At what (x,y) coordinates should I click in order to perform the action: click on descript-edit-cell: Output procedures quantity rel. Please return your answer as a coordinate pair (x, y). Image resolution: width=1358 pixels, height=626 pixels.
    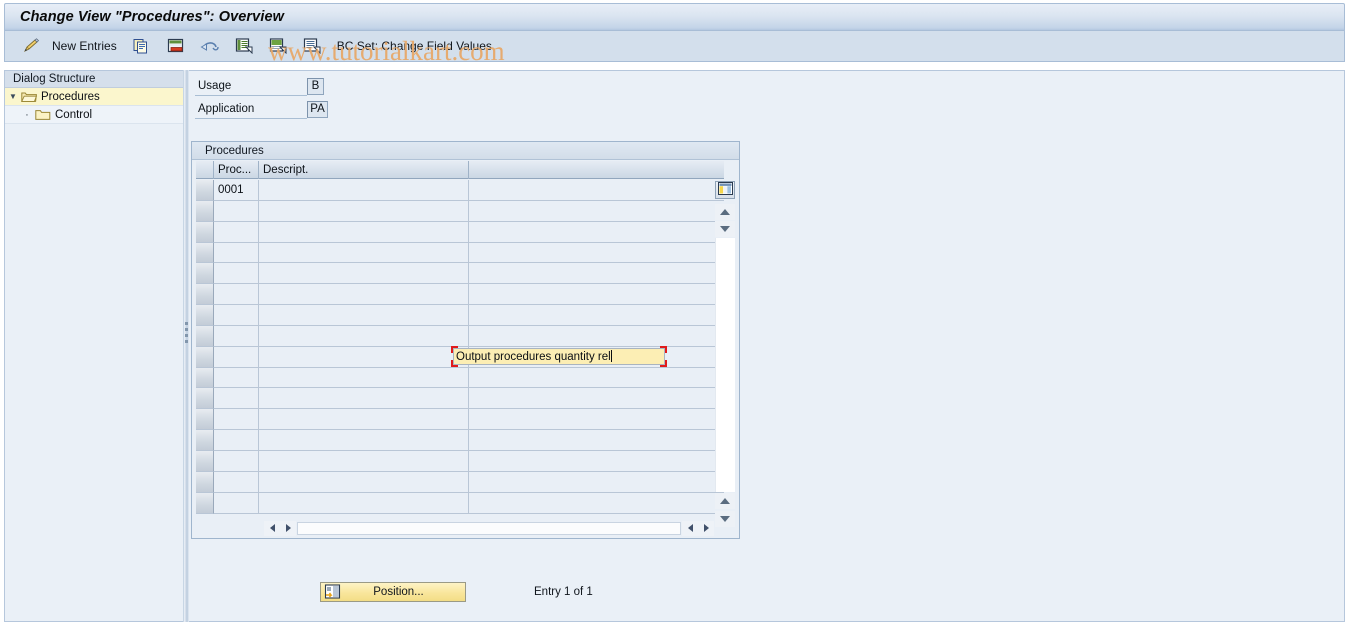
    Looking at the image, I should click on (559, 356).